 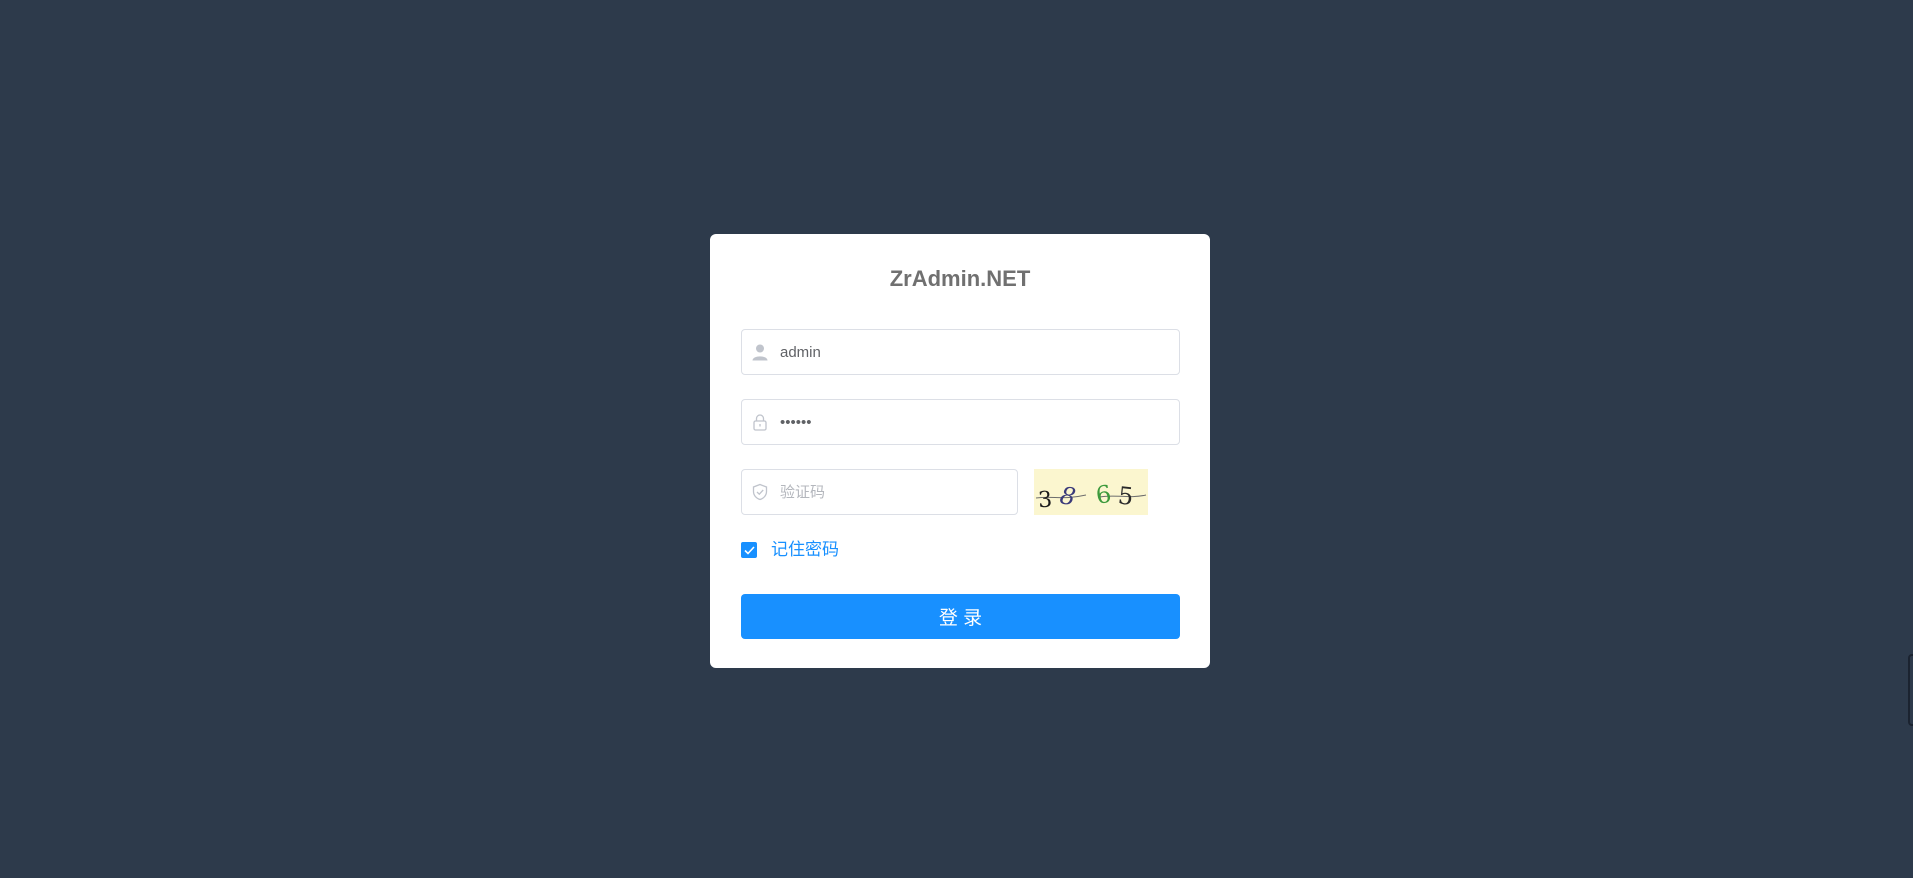 I want to click on edge-drawer-handle, so click(x=1910, y=690).